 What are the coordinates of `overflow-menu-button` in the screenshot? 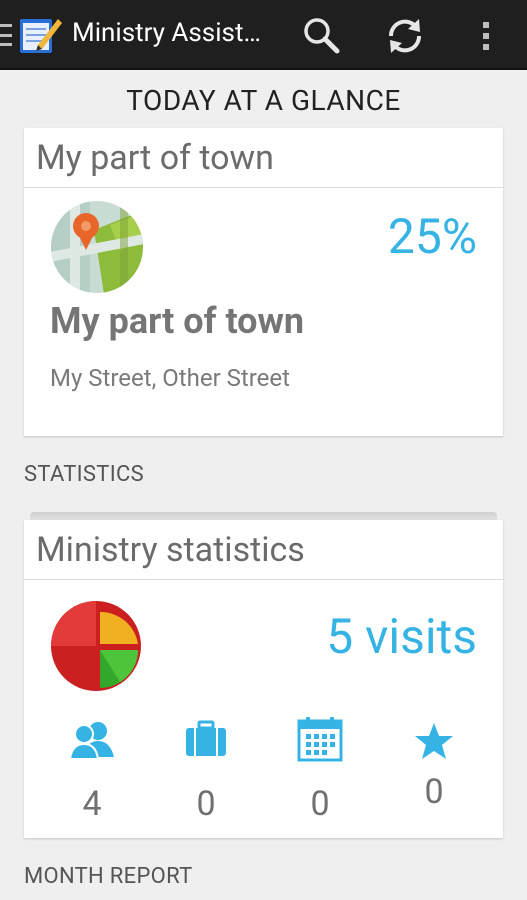 It's located at (486, 36).